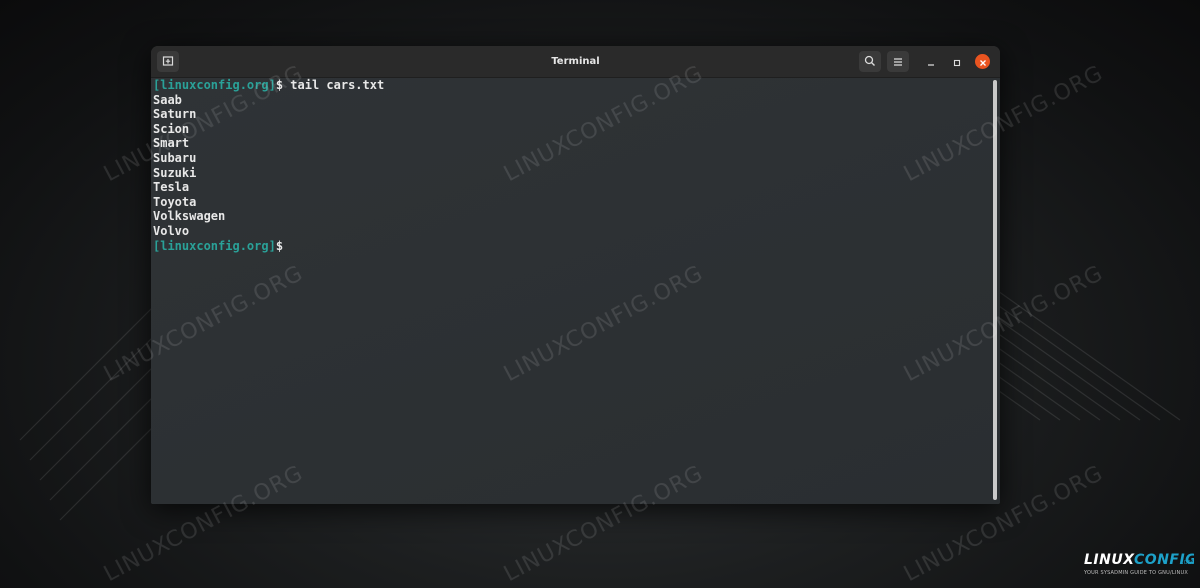  I want to click on text-cursor, so click(286, 245).